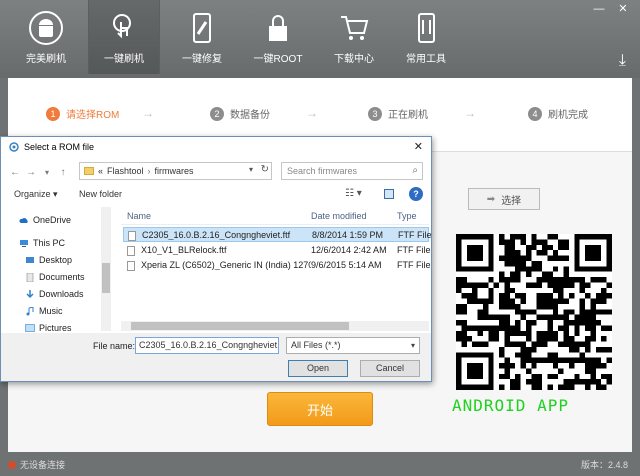 The image size is (640, 476). What do you see at coordinates (622, 61) in the screenshot?
I see `download-arrow-icon: ⤓` at bounding box center [622, 61].